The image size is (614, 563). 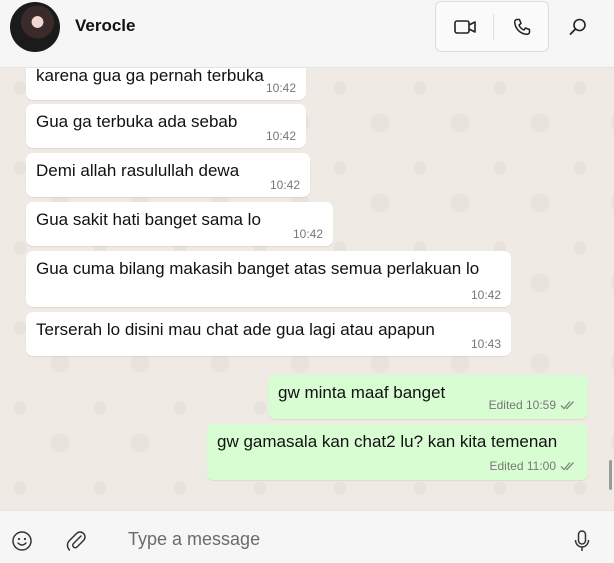 I want to click on search-icon, so click(x=577, y=26).